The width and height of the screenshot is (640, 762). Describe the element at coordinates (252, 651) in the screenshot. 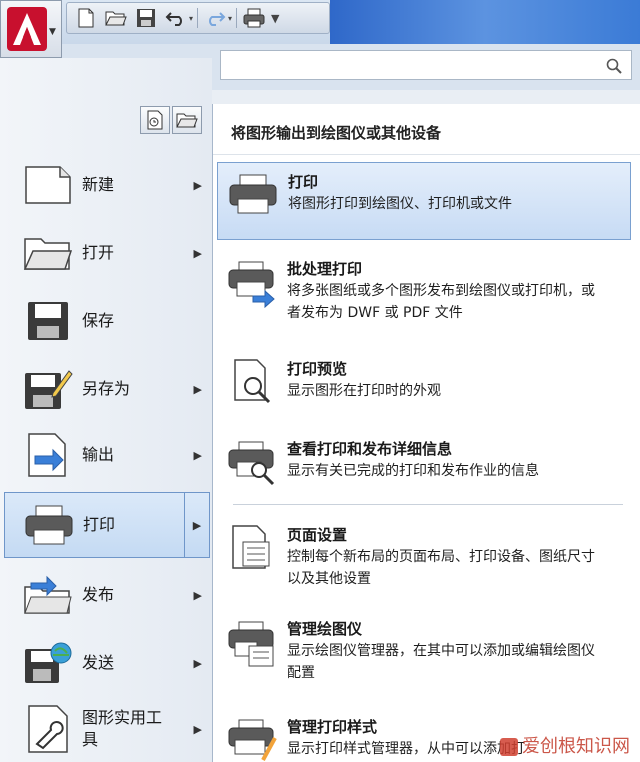

I see `manage-plotters-icon` at that location.